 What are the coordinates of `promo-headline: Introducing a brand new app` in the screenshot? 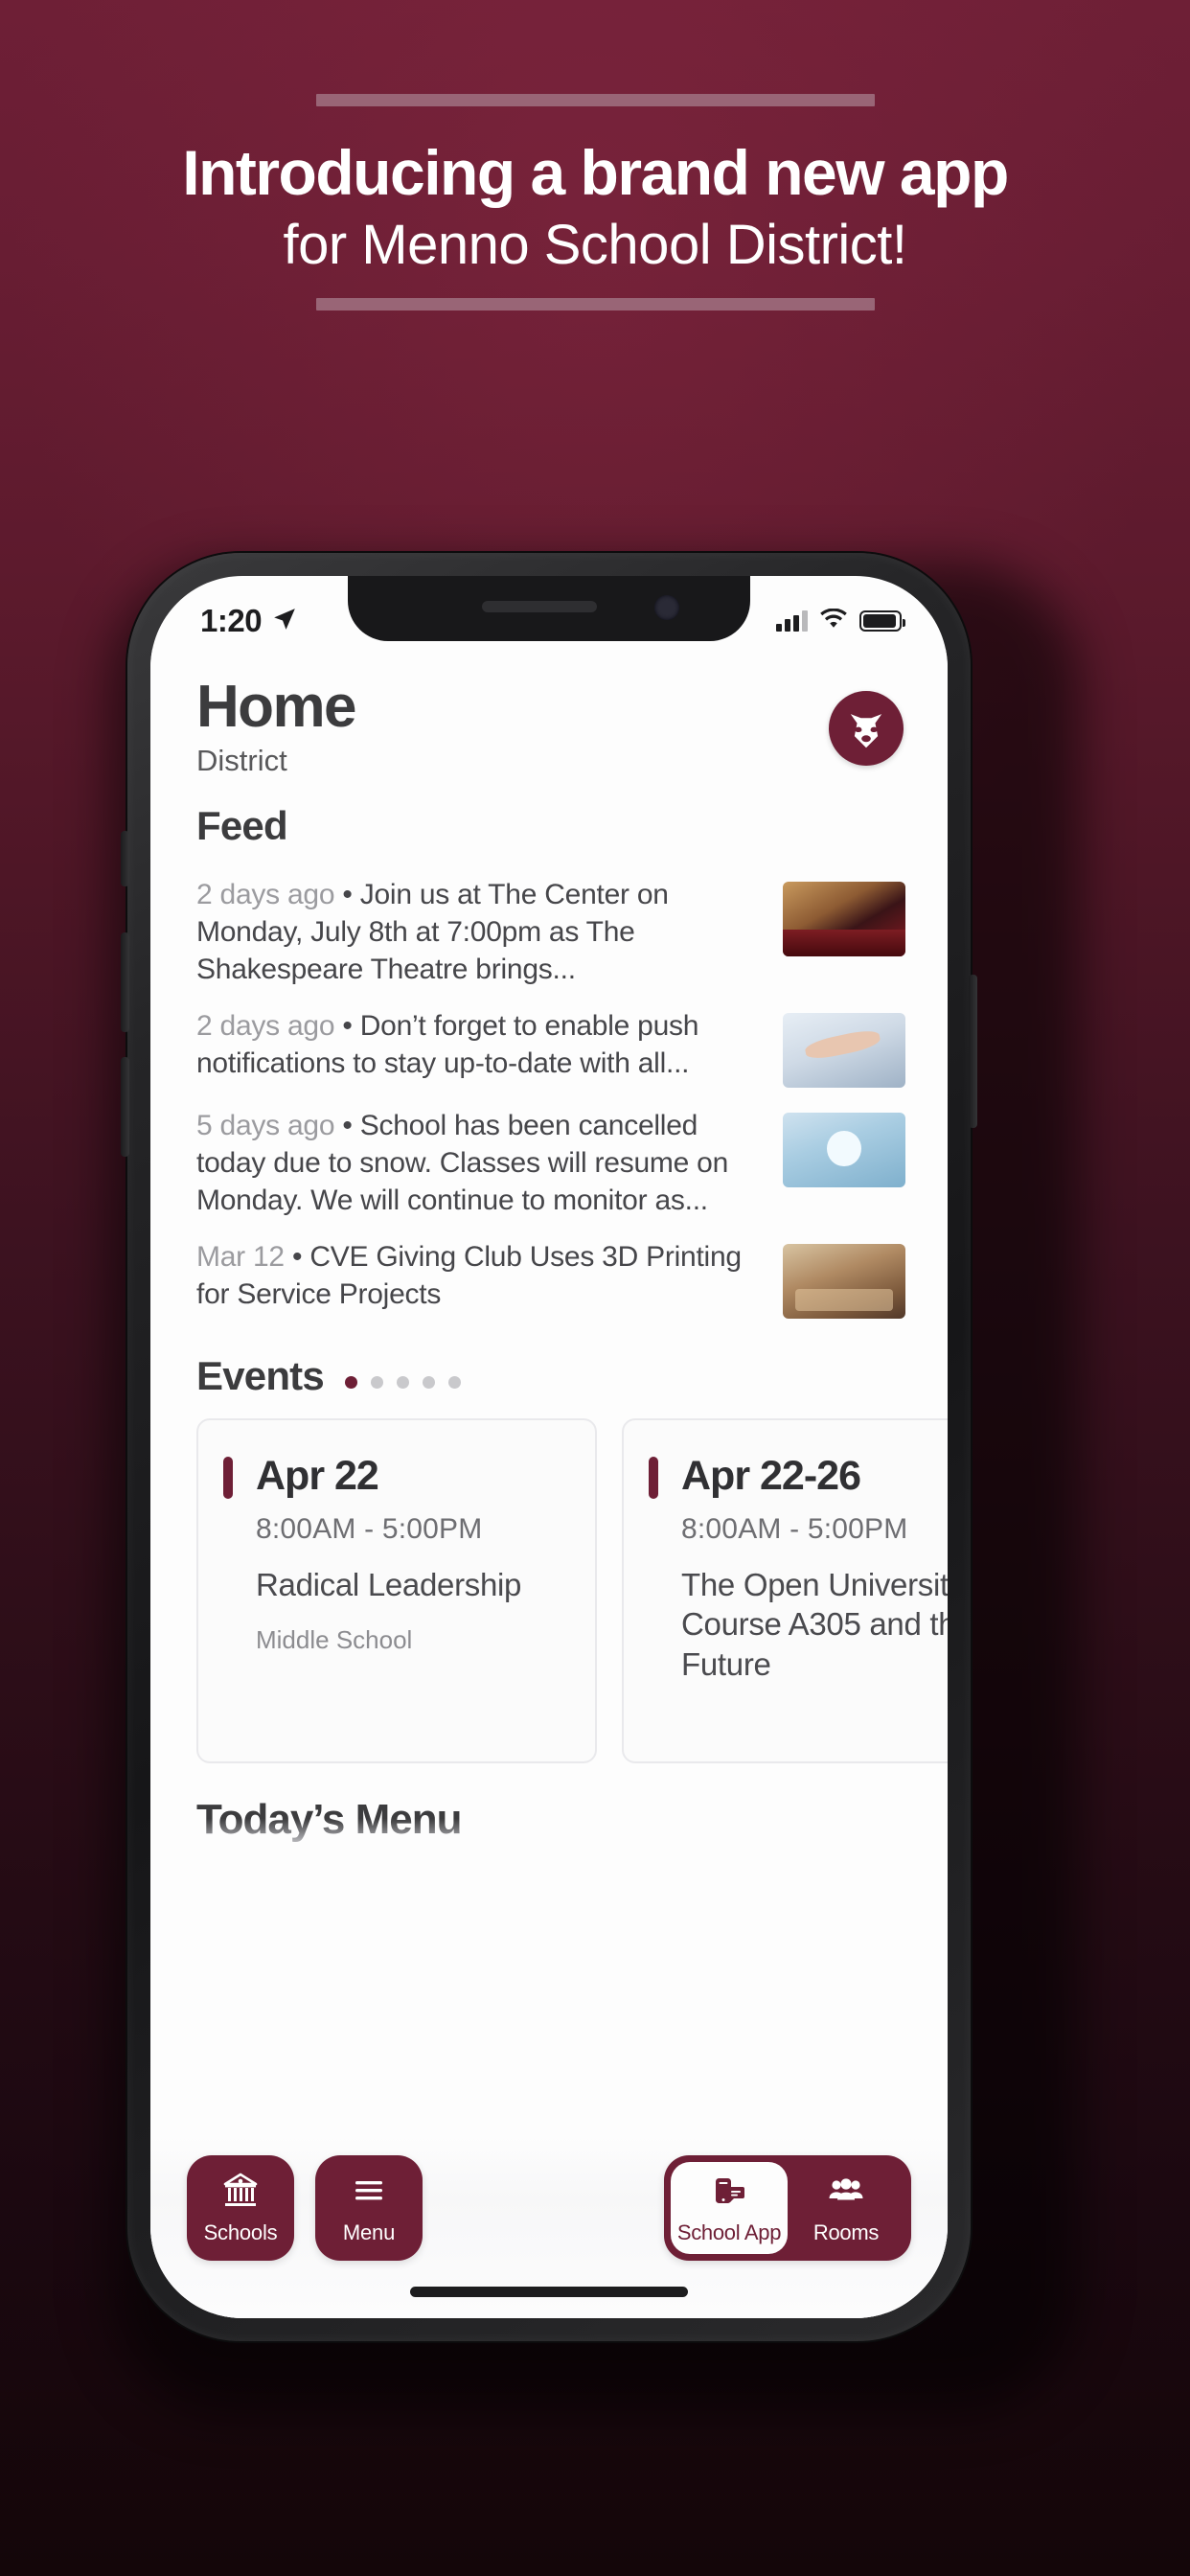 It's located at (595, 172).